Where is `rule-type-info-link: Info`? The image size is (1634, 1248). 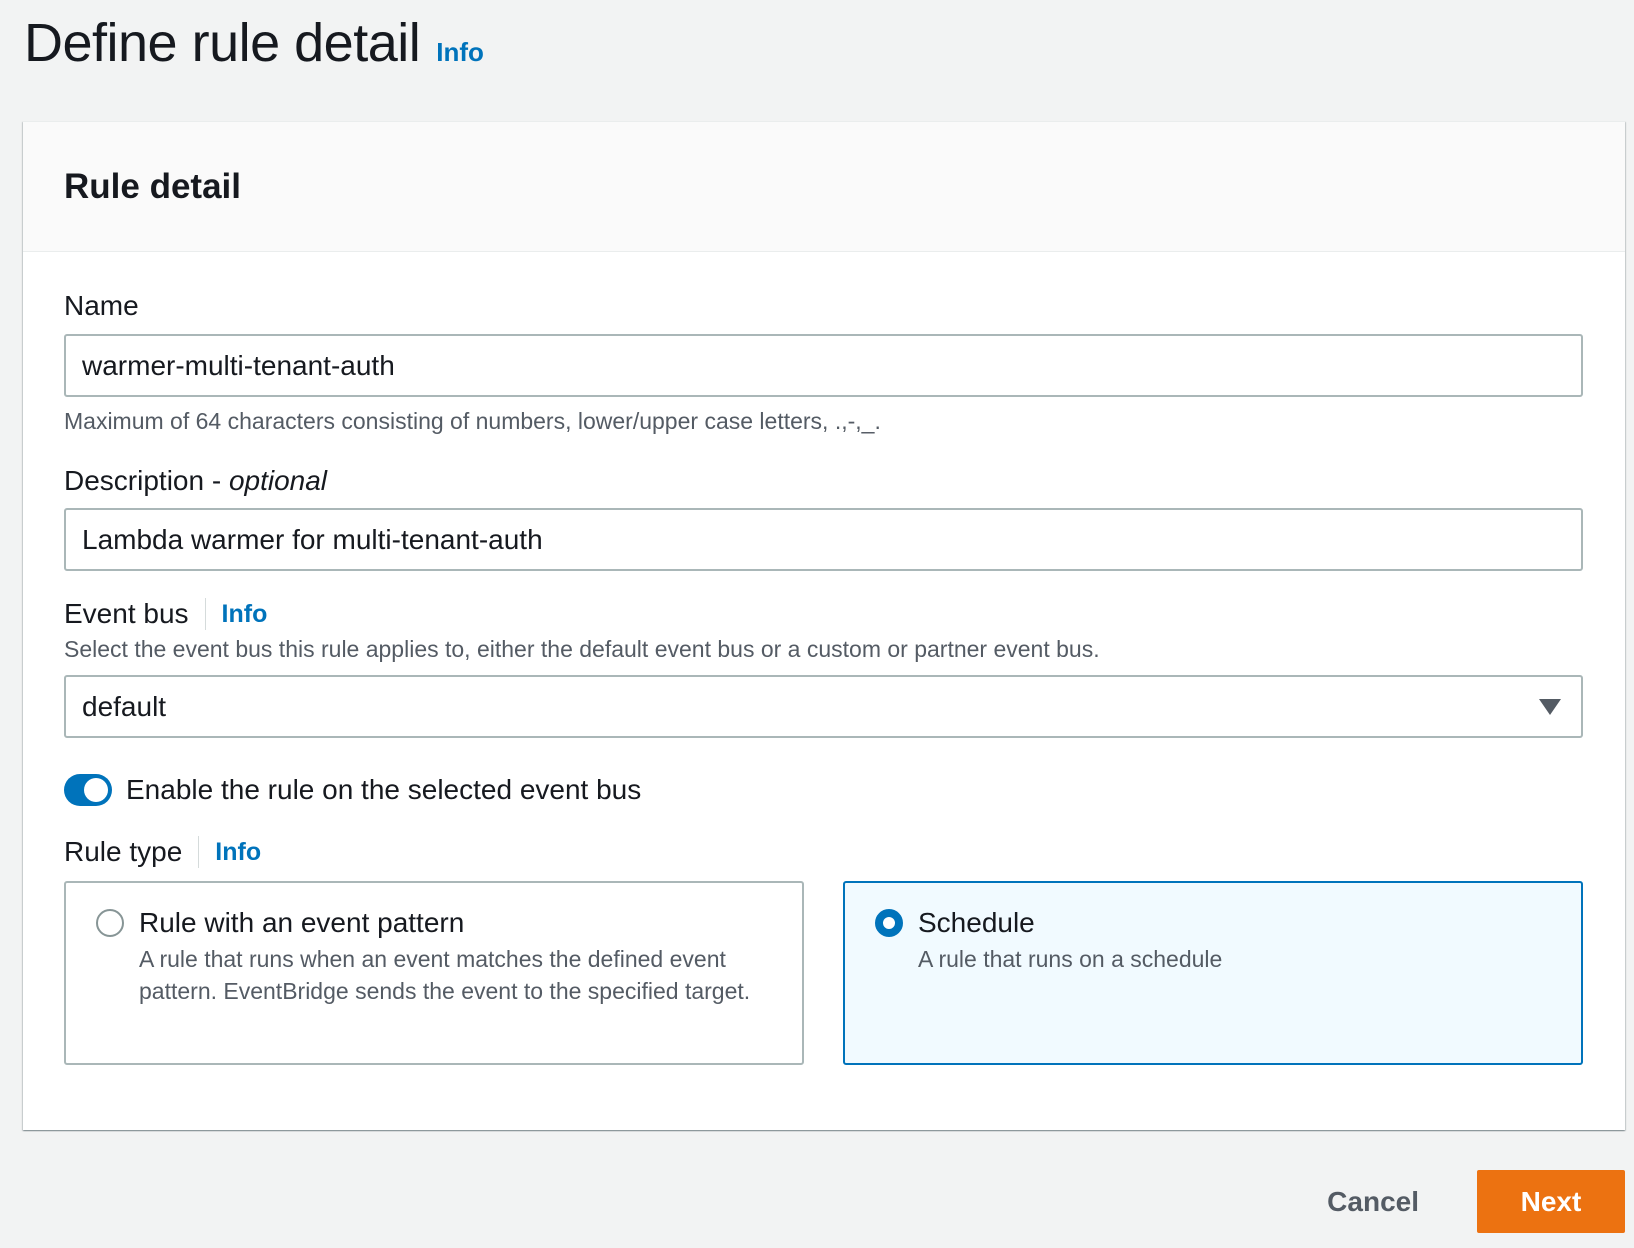 rule-type-info-link: Info is located at coordinates (238, 852).